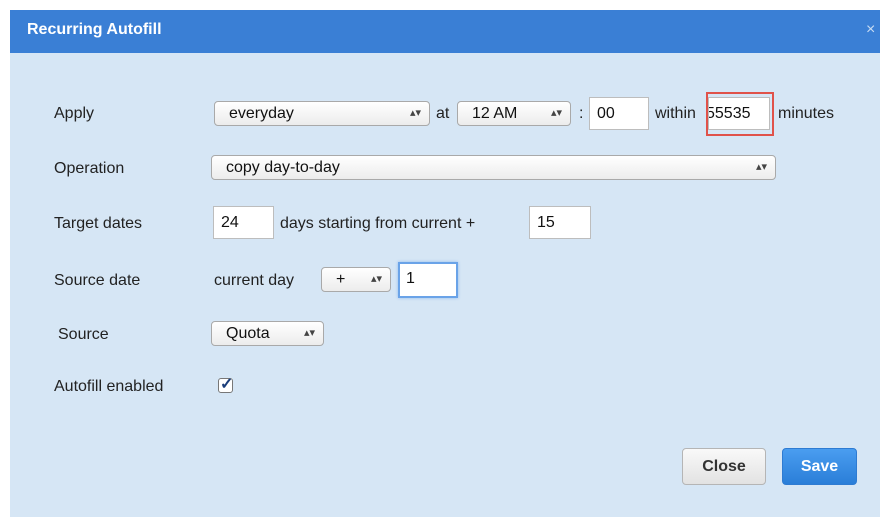 This screenshot has width=880, height=517. I want to click on sign-select: + ▴▾, so click(356, 279).